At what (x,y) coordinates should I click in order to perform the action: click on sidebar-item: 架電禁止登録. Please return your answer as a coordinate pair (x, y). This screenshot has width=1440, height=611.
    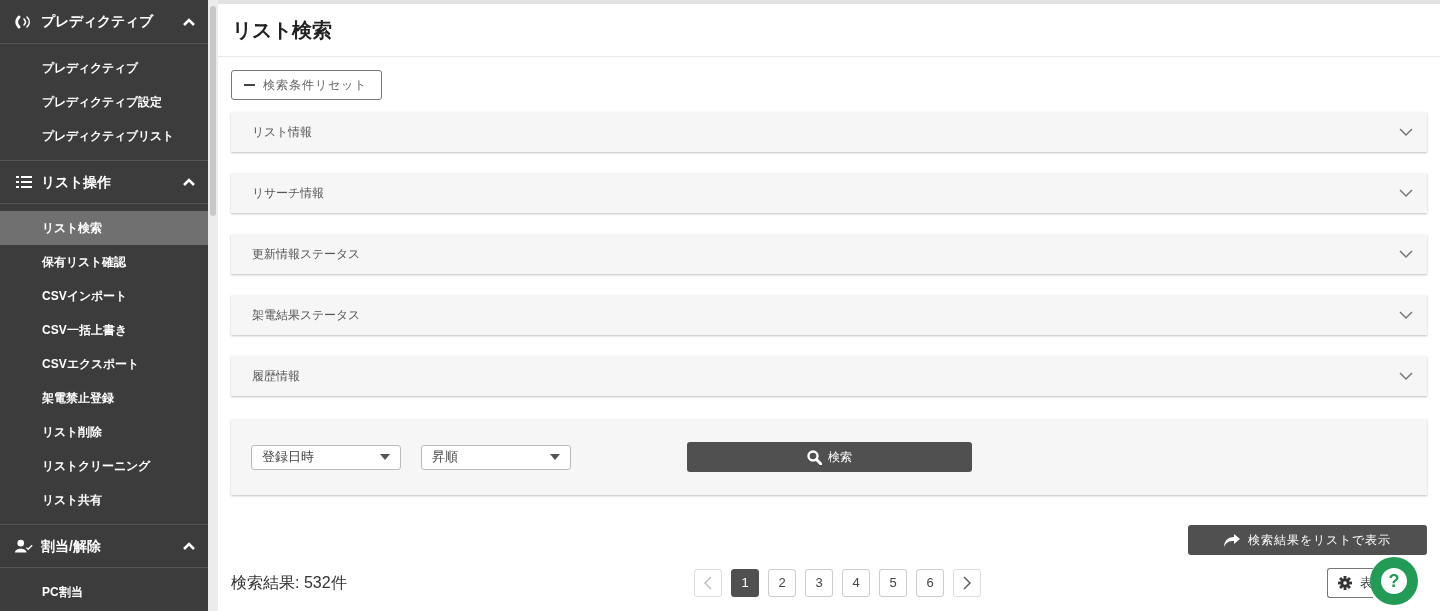
    Looking at the image, I should click on (104, 398).